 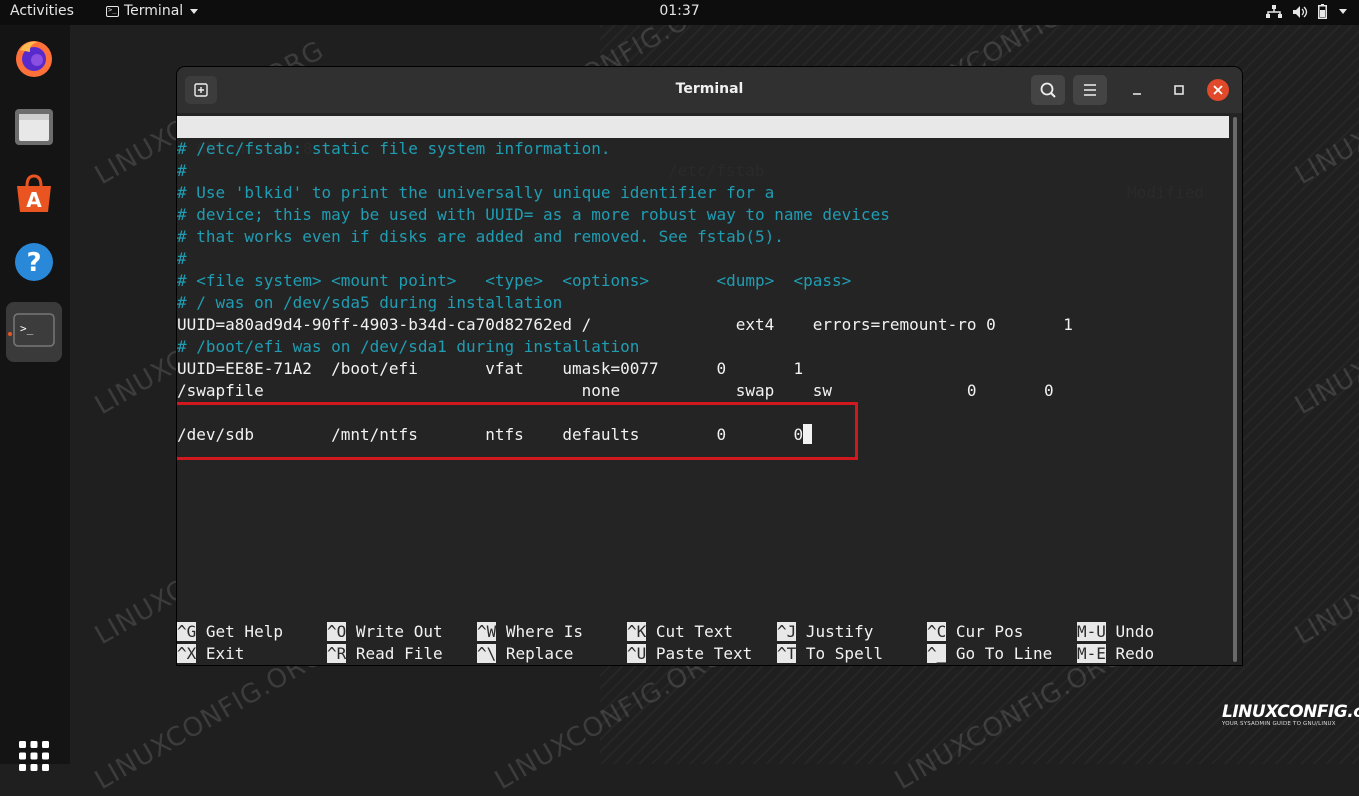 I want to click on minimize-button, so click(x=1137, y=90).